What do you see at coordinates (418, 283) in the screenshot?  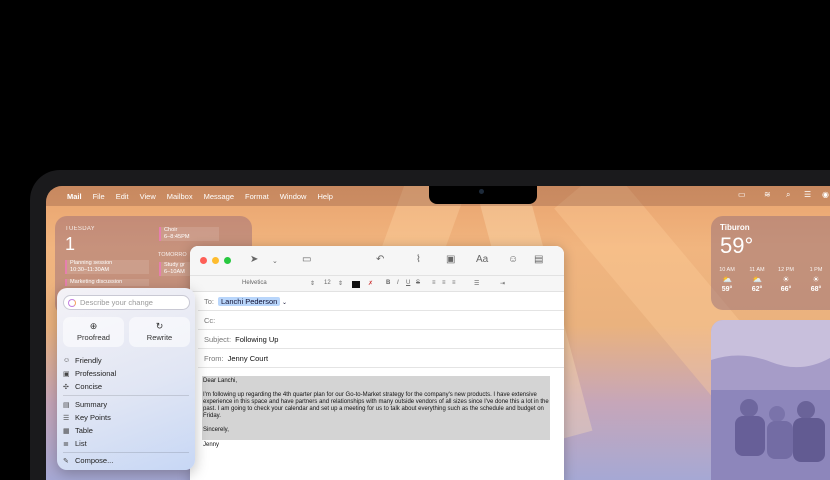 I see `strikethrough-icon: S` at bounding box center [418, 283].